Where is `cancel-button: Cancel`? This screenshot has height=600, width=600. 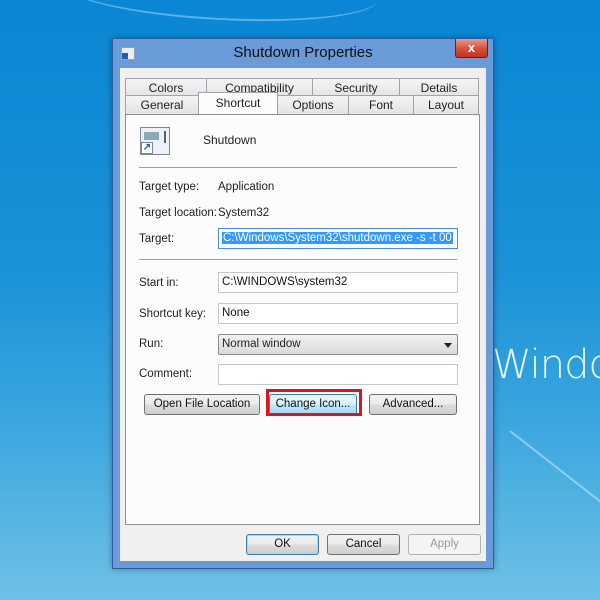
cancel-button: Cancel is located at coordinates (363, 544).